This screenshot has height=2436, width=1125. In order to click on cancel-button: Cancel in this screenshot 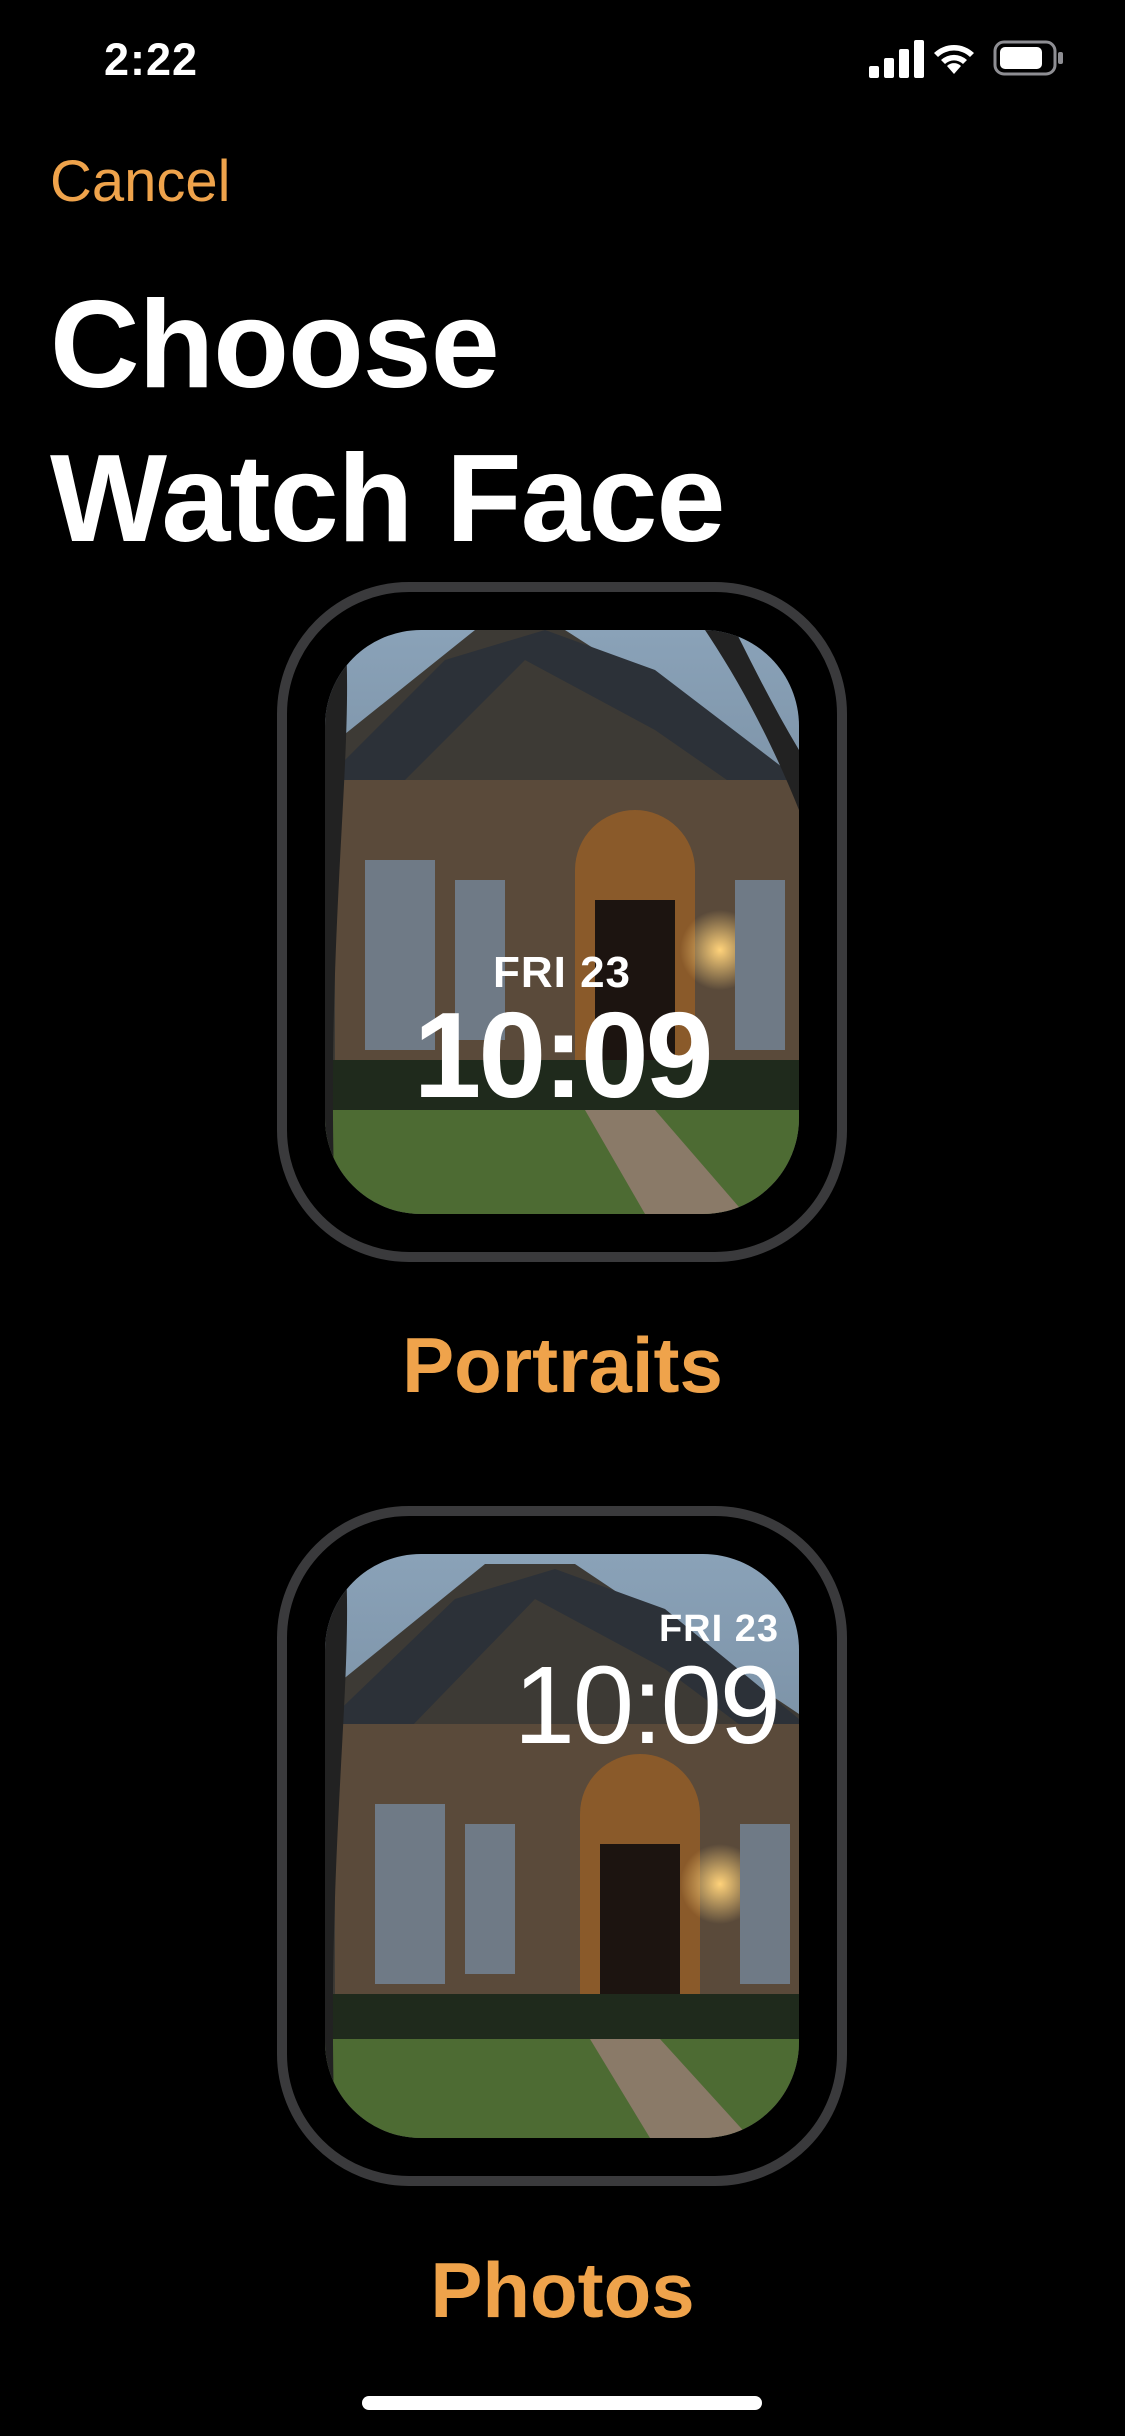, I will do `click(140, 181)`.